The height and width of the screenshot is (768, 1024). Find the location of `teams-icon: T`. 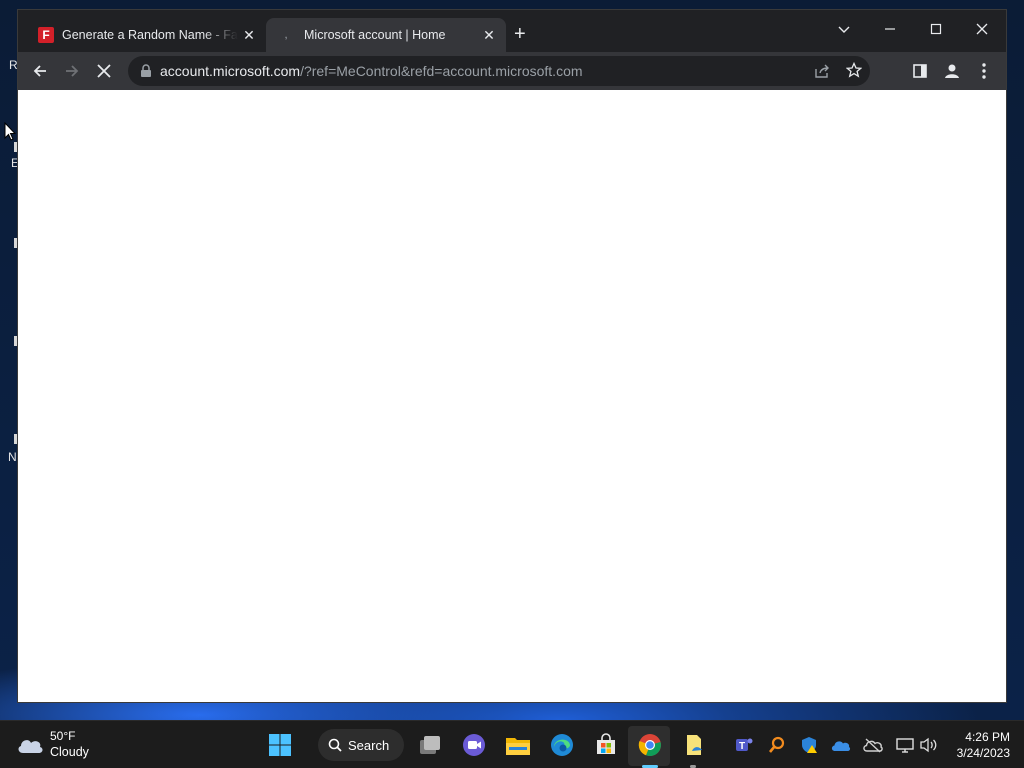

teams-icon: T is located at coordinates (744, 745).